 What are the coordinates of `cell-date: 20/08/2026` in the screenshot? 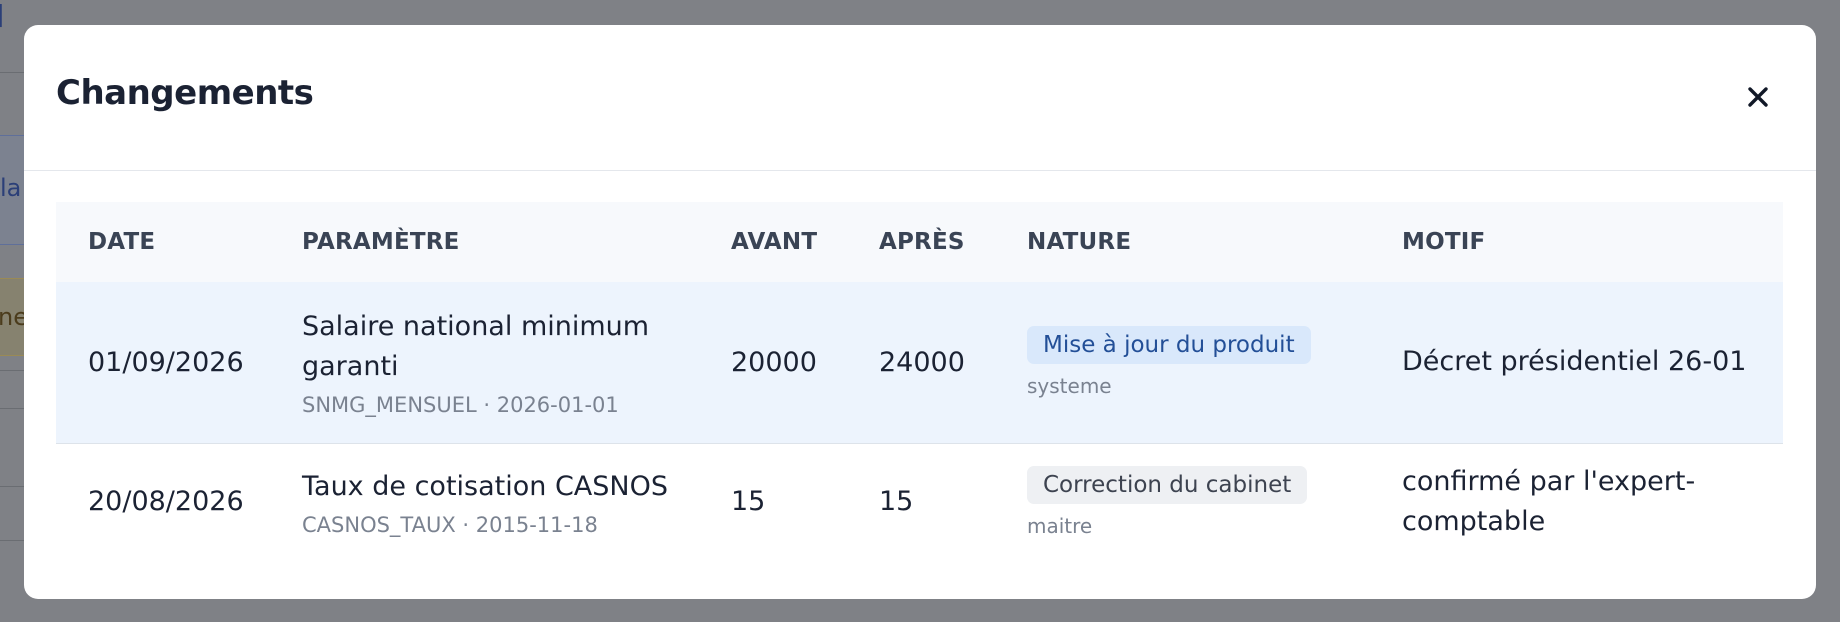 It's located at (166, 502).